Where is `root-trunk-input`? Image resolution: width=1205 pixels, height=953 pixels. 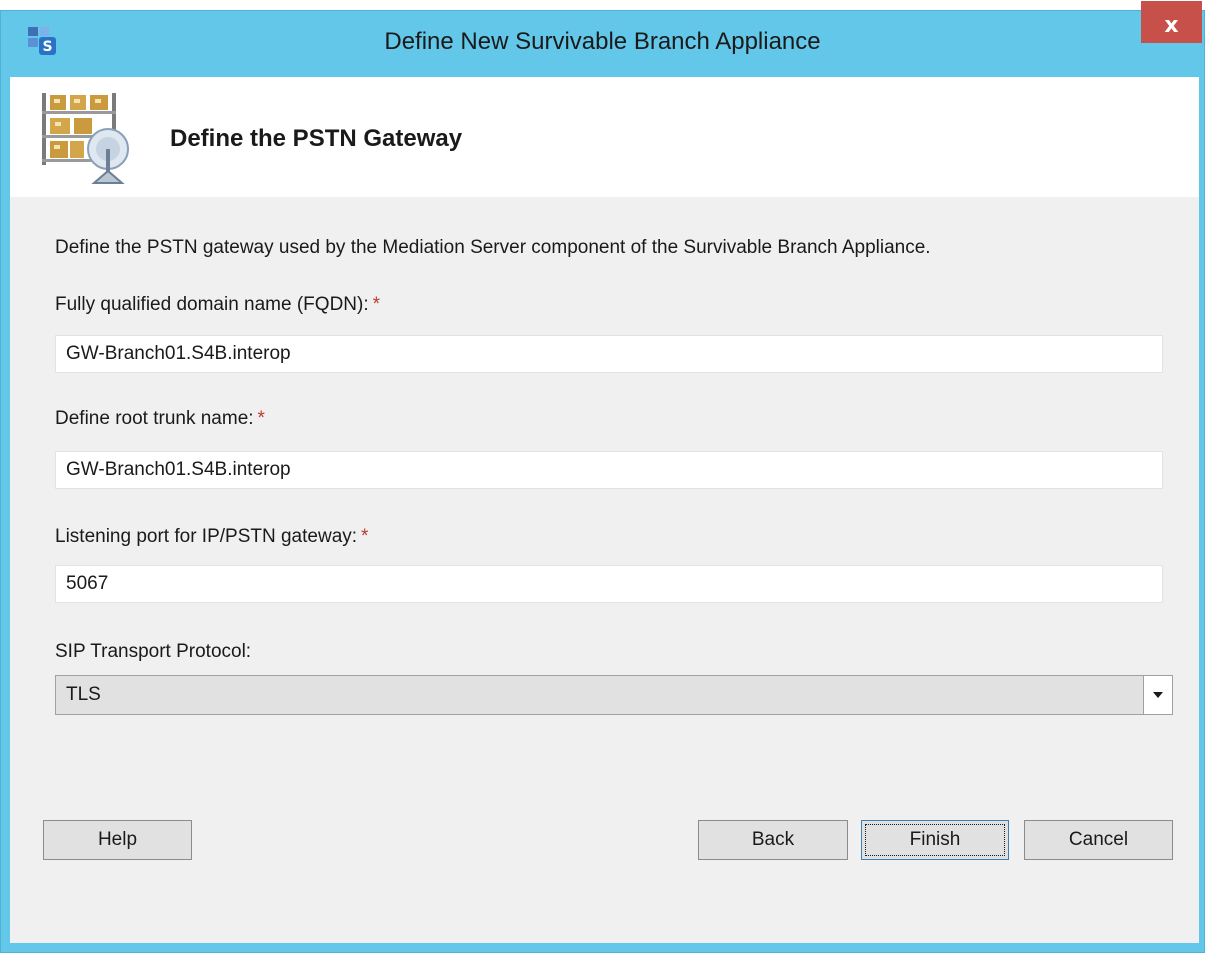
root-trunk-input is located at coordinates (609, 470).